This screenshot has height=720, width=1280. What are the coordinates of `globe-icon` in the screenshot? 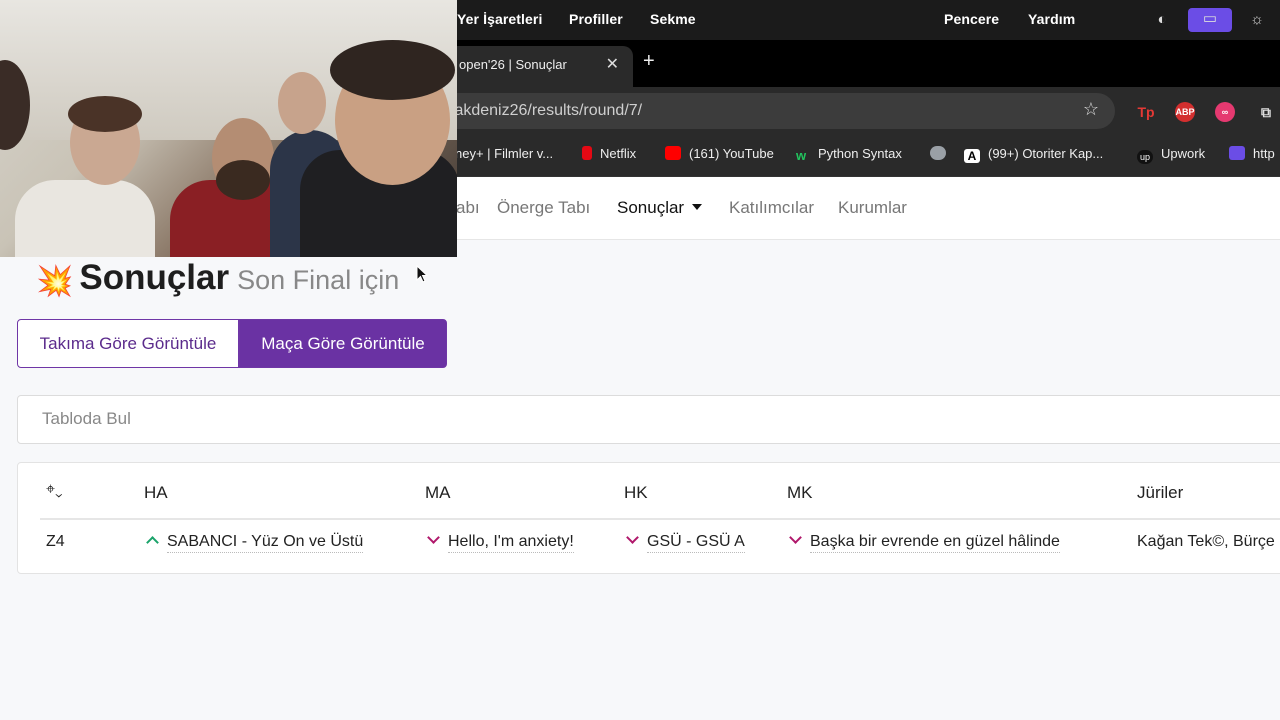 It's located at (938, 153).